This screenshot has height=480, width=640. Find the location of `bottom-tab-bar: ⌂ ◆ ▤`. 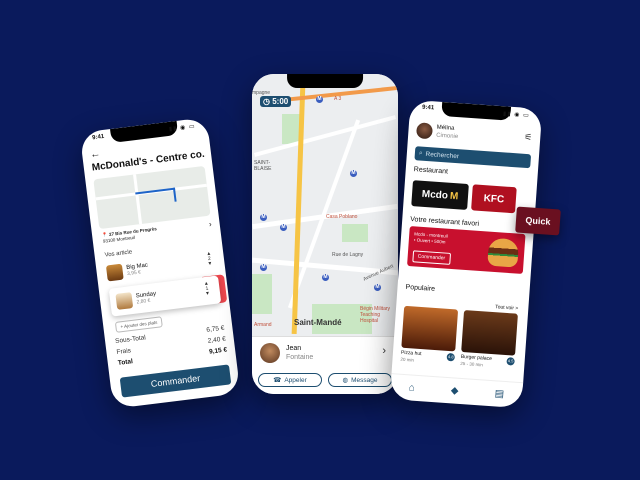

bottom-tab-bar: ⌂ ◆ ▤ is located at coordinates (456, 391).